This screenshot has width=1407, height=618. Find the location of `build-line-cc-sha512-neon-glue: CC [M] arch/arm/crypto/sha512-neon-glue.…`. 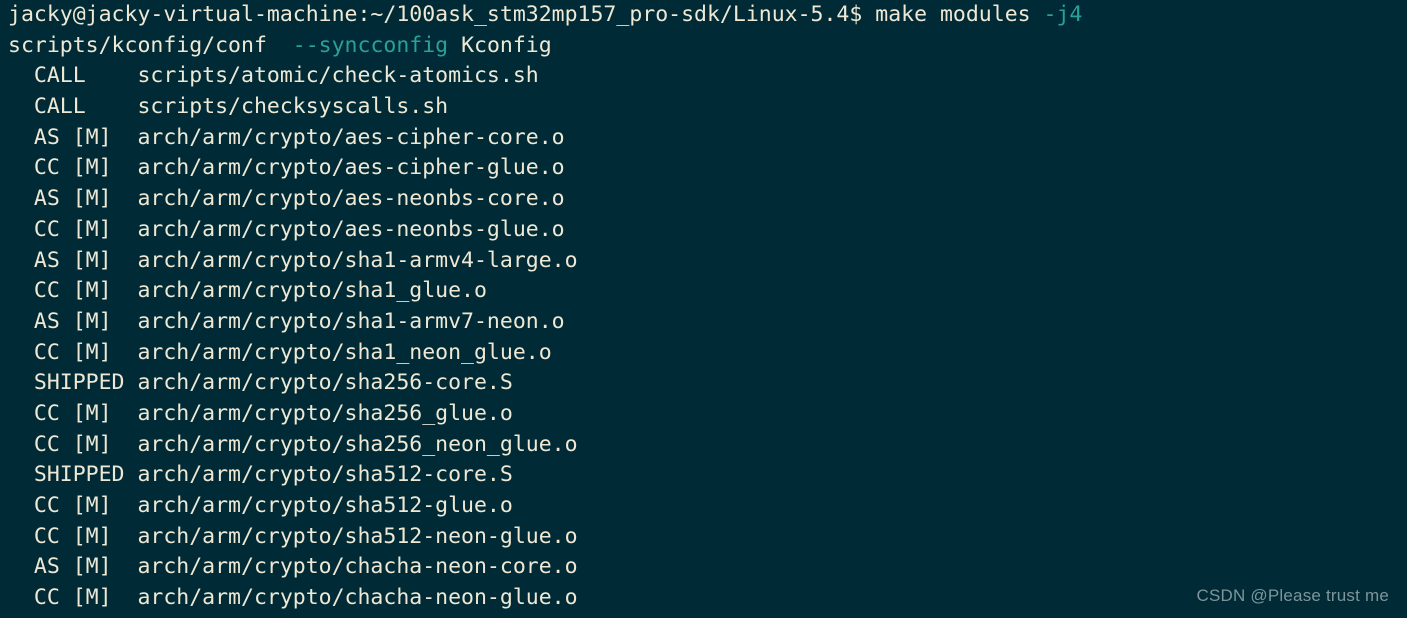

build-line-cc-sha512-neon-glue: CC [M] arch/arm/crypto/sha512-neon-glue.… is located at coordinates (707, 537).